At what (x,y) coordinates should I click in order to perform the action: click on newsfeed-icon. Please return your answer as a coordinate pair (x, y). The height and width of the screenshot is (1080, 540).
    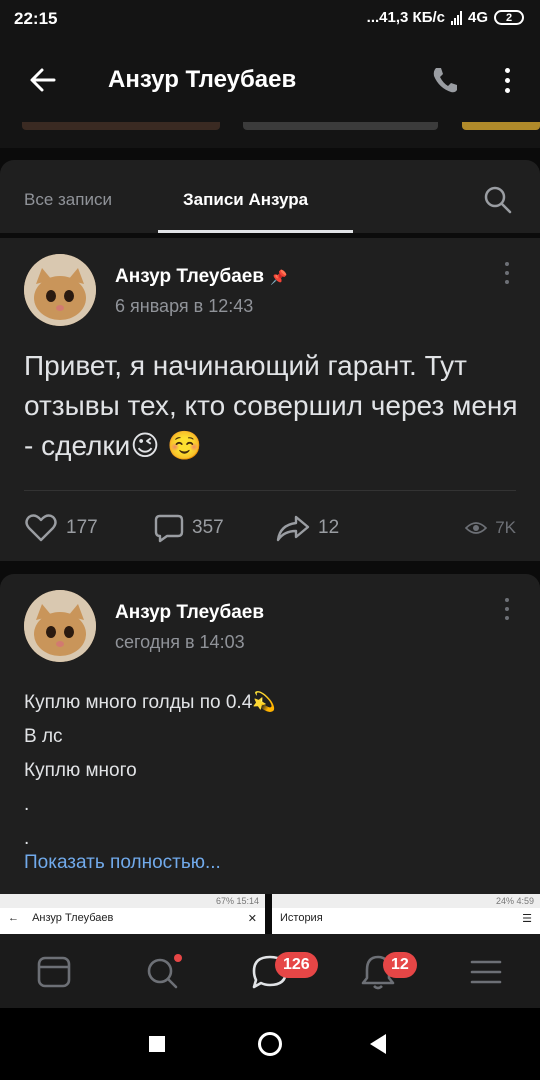
    Looking at the image, I should click on (54, 972).